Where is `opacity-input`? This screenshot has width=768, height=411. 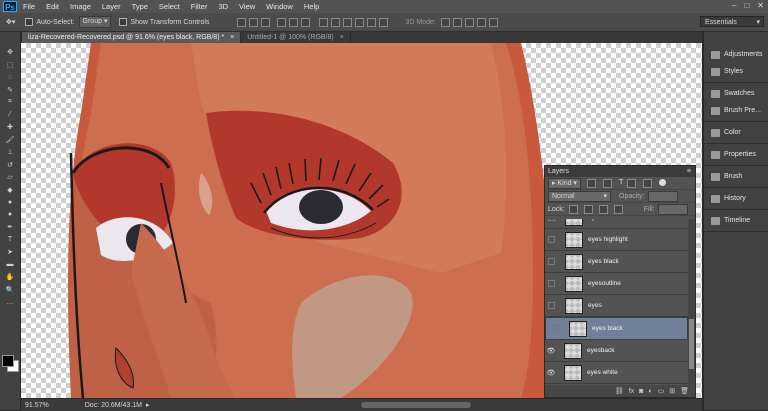 opacity-input is located at coordinates (662, 196).